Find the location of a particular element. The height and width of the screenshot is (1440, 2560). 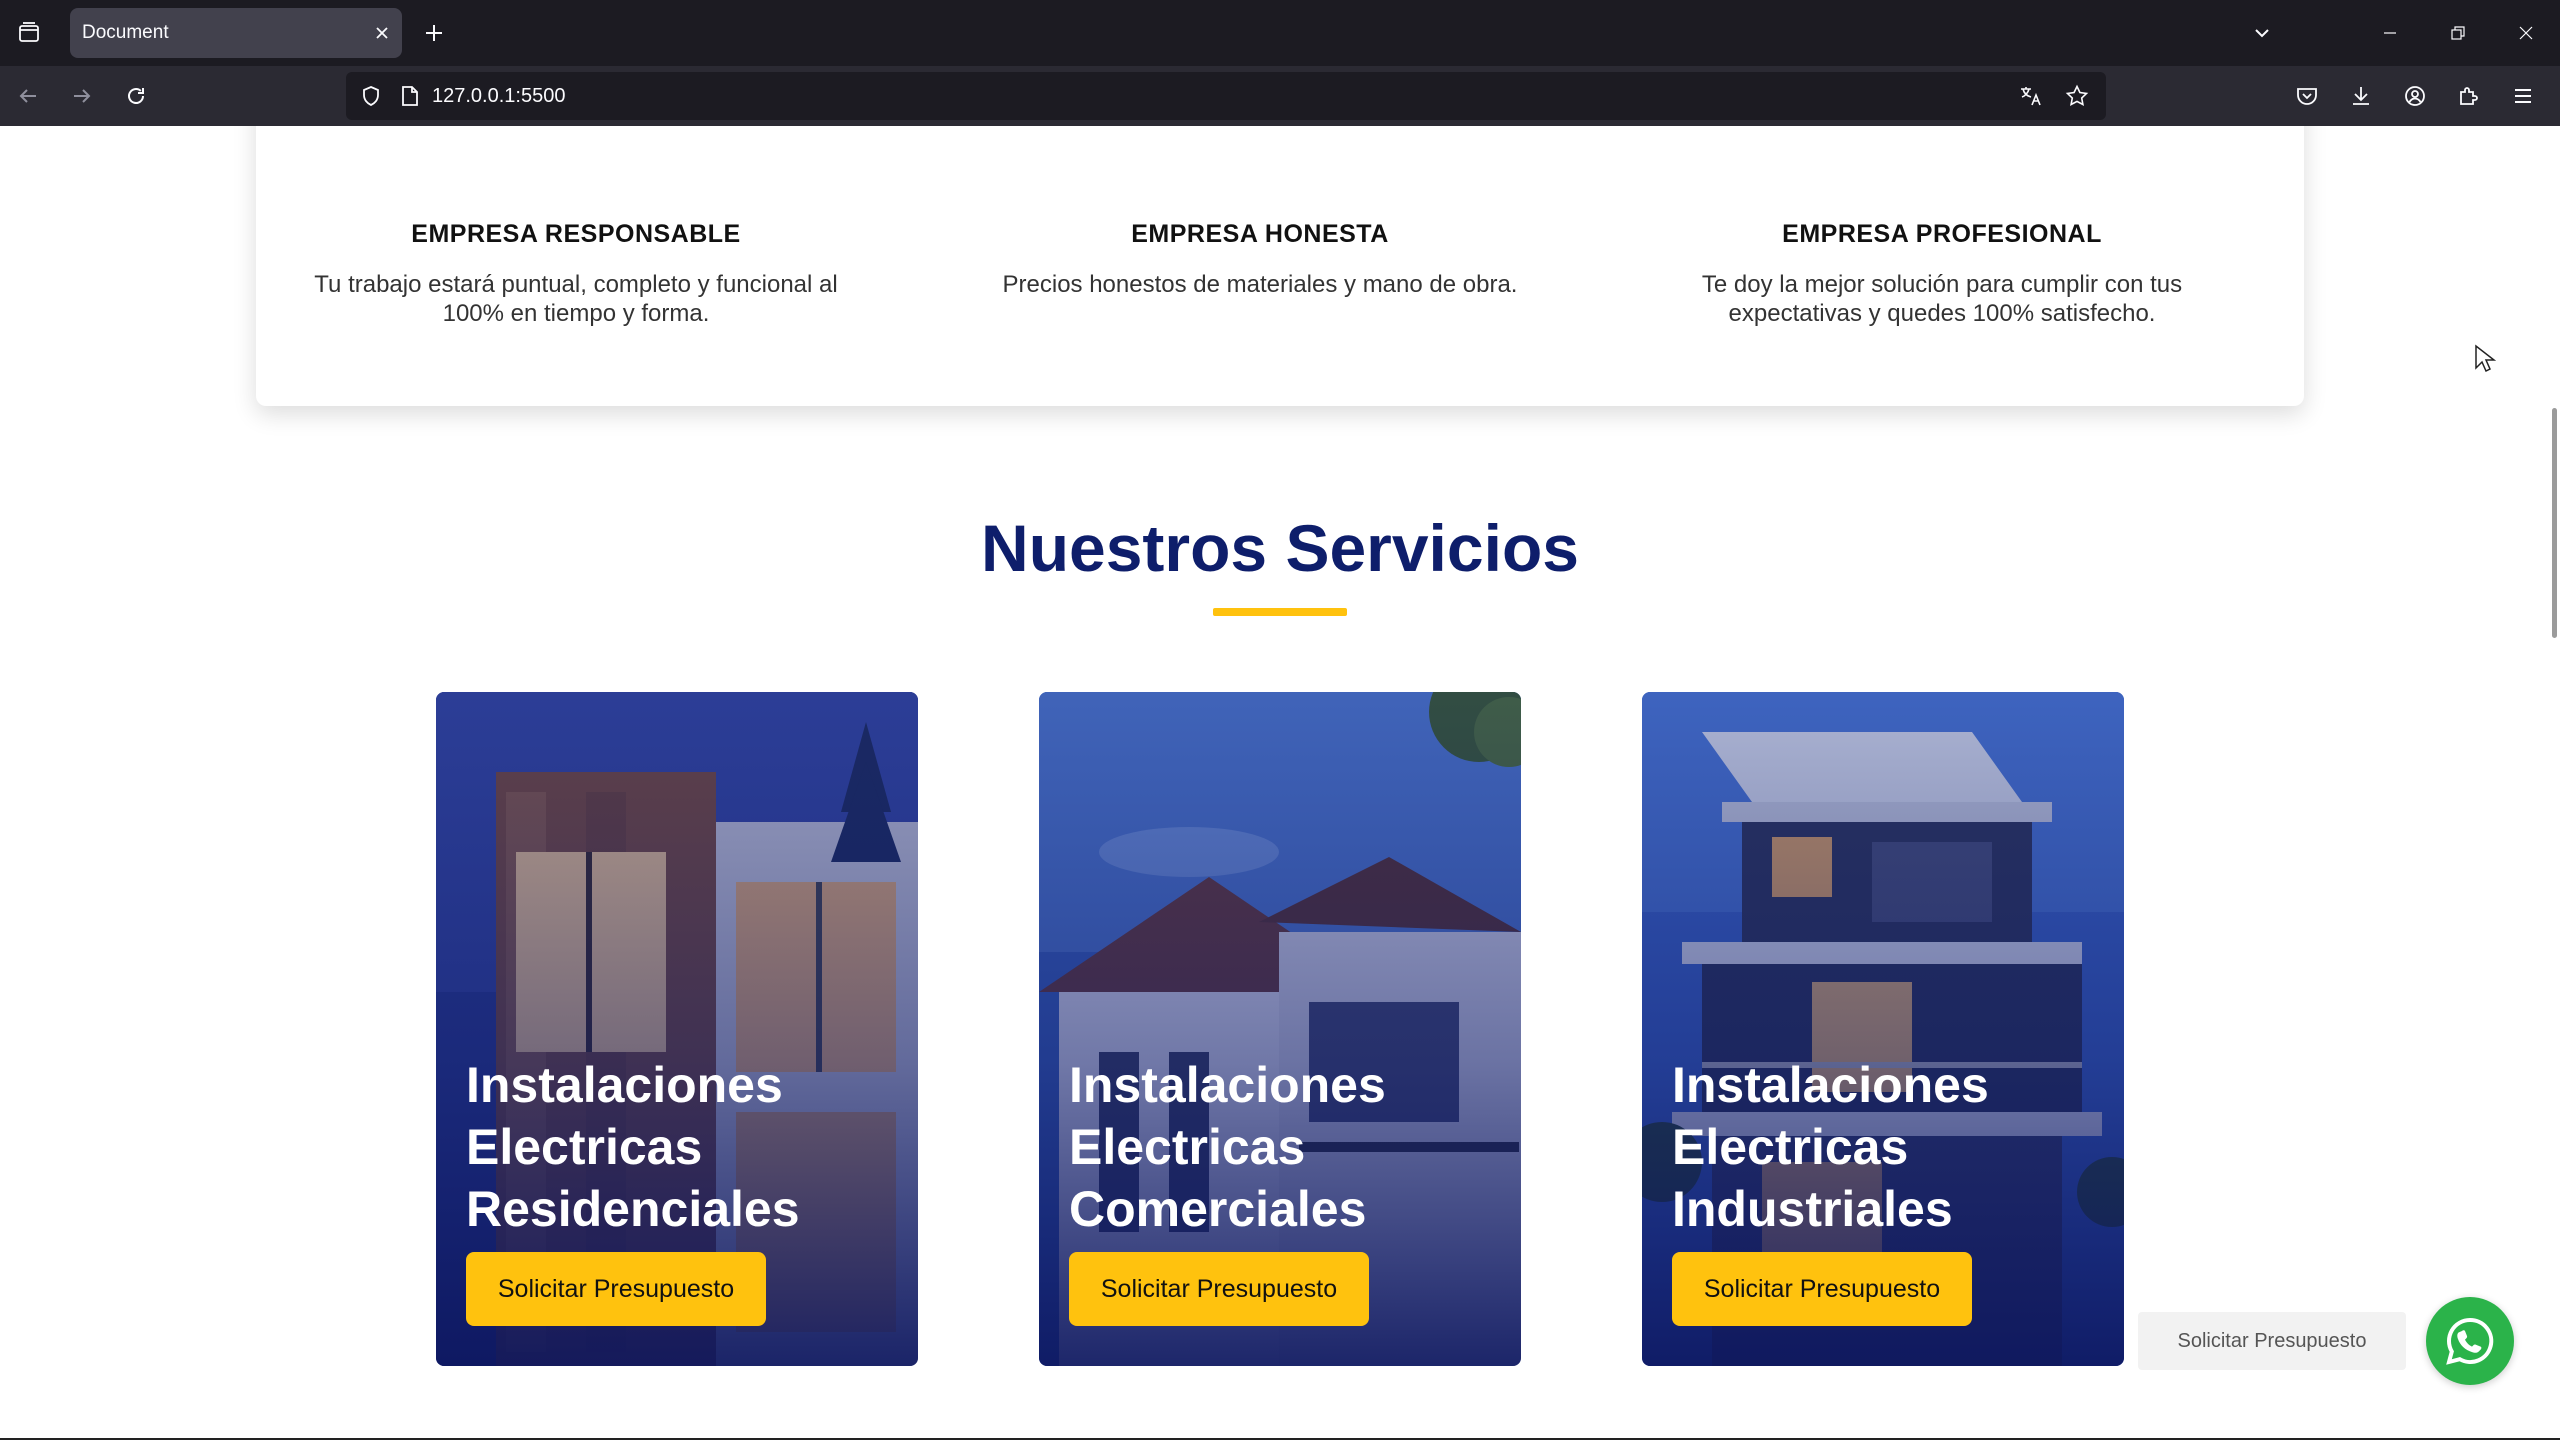

minimize-icon is located at coordinates (2390, 33).